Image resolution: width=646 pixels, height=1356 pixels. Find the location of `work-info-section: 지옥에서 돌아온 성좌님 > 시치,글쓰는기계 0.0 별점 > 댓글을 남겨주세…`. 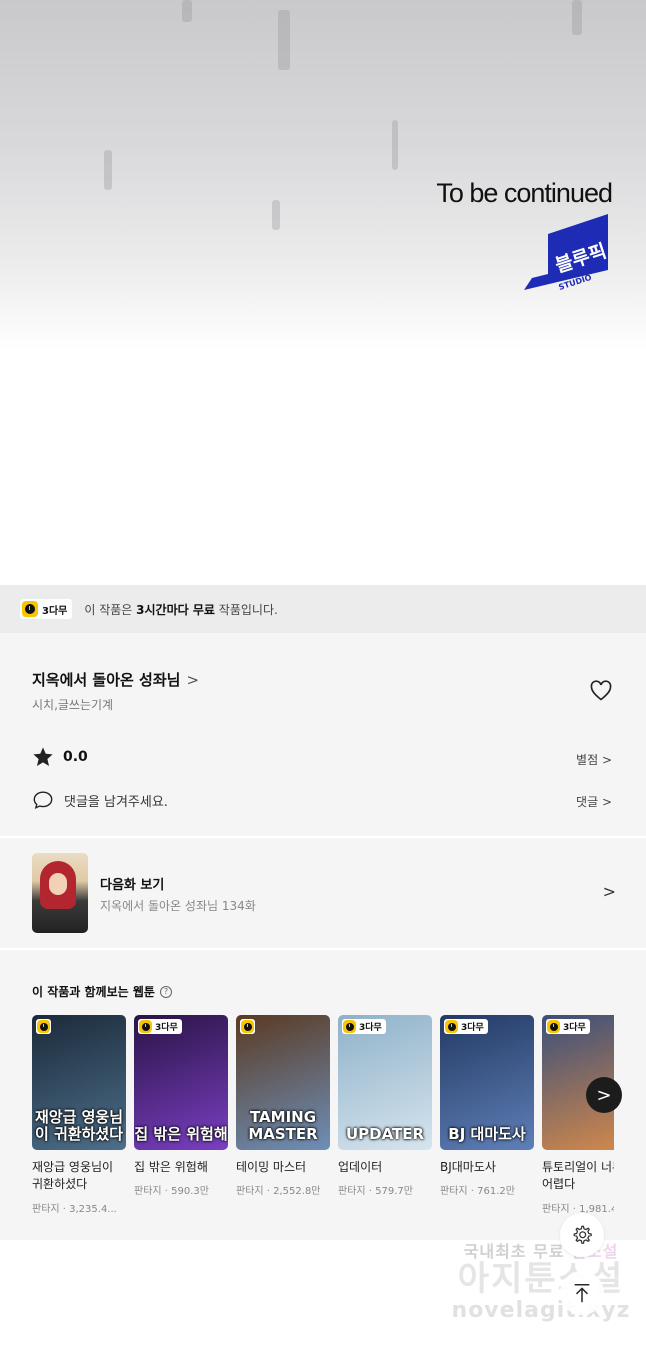

work-info-section: 지옥에서 돌아온 성좌님 > 시치,글쓰는기계 0.0 별점 > 댓글을 남겨주세… is located at coordinates (323, 734).